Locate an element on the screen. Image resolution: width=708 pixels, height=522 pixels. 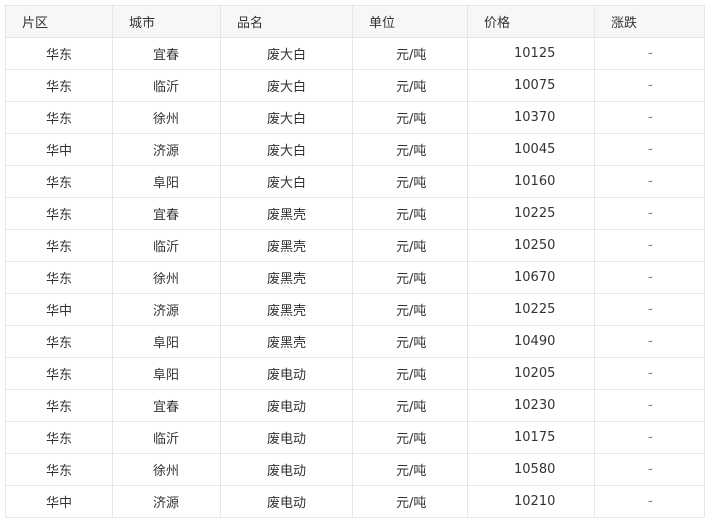
table-header-row: 片区 城市 品名 单位 价格 涨跌 is located at coordinates (355, 21).